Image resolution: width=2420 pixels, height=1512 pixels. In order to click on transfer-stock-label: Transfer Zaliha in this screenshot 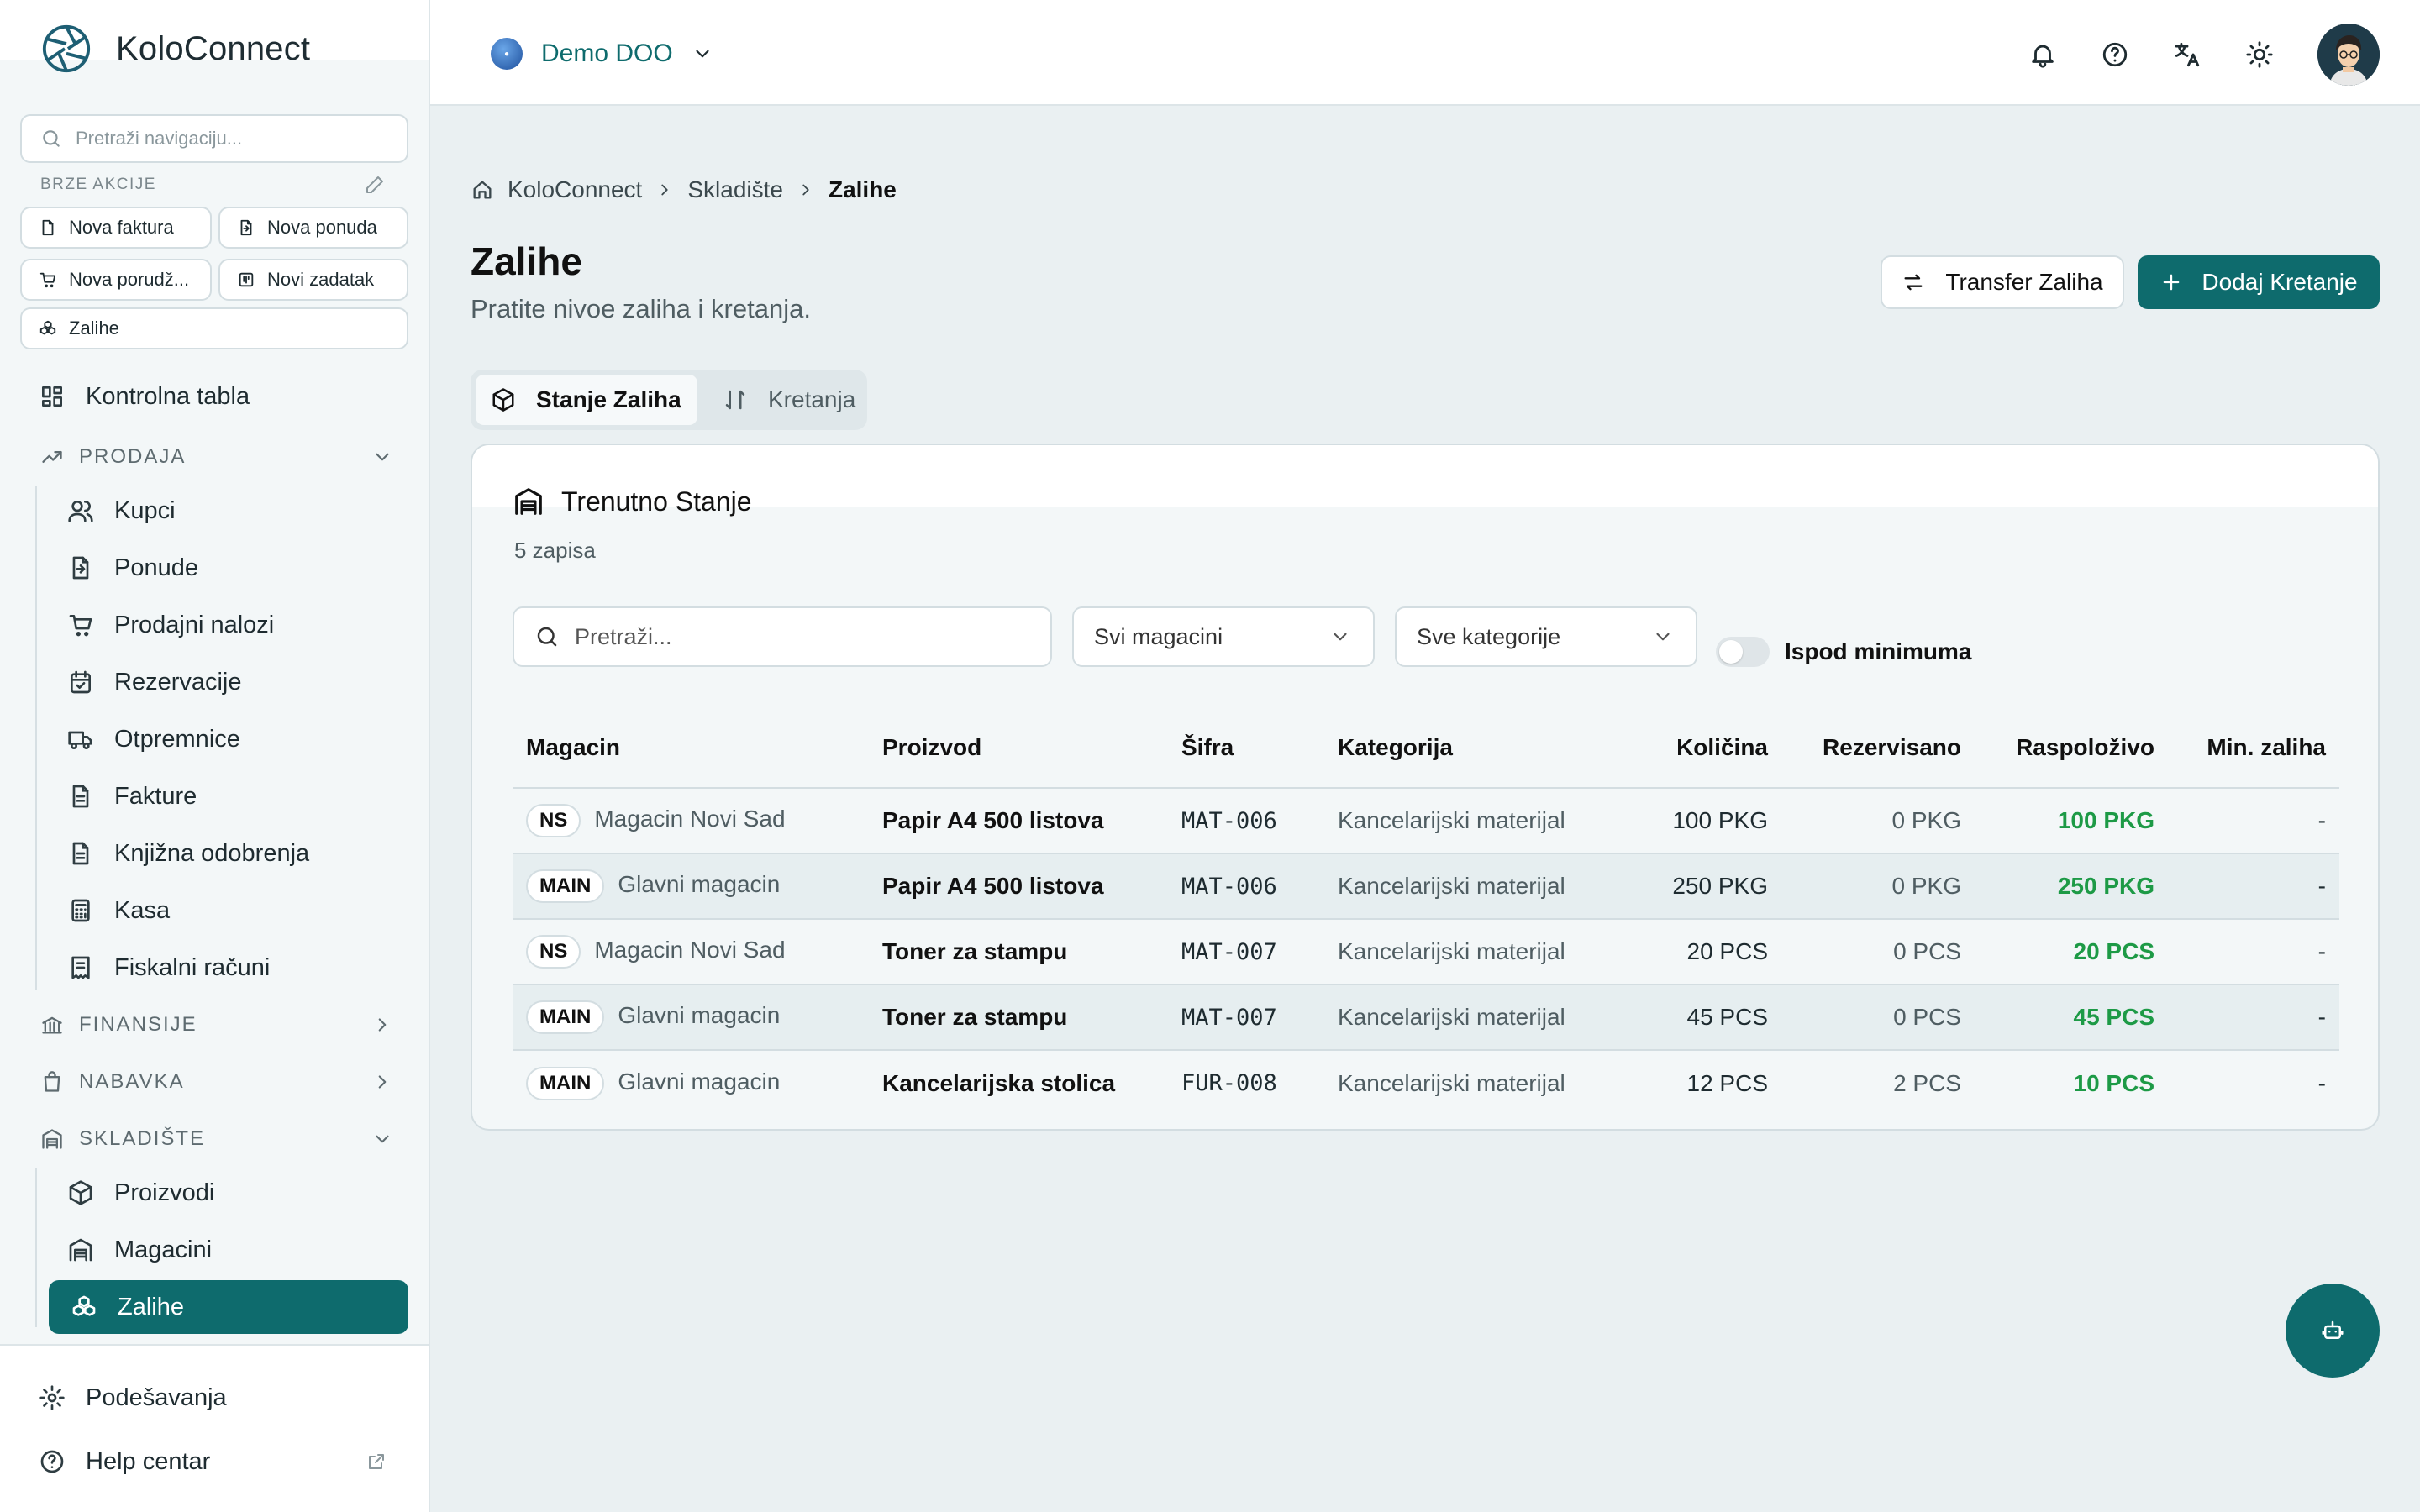, I will do `click(2024, 282)`.